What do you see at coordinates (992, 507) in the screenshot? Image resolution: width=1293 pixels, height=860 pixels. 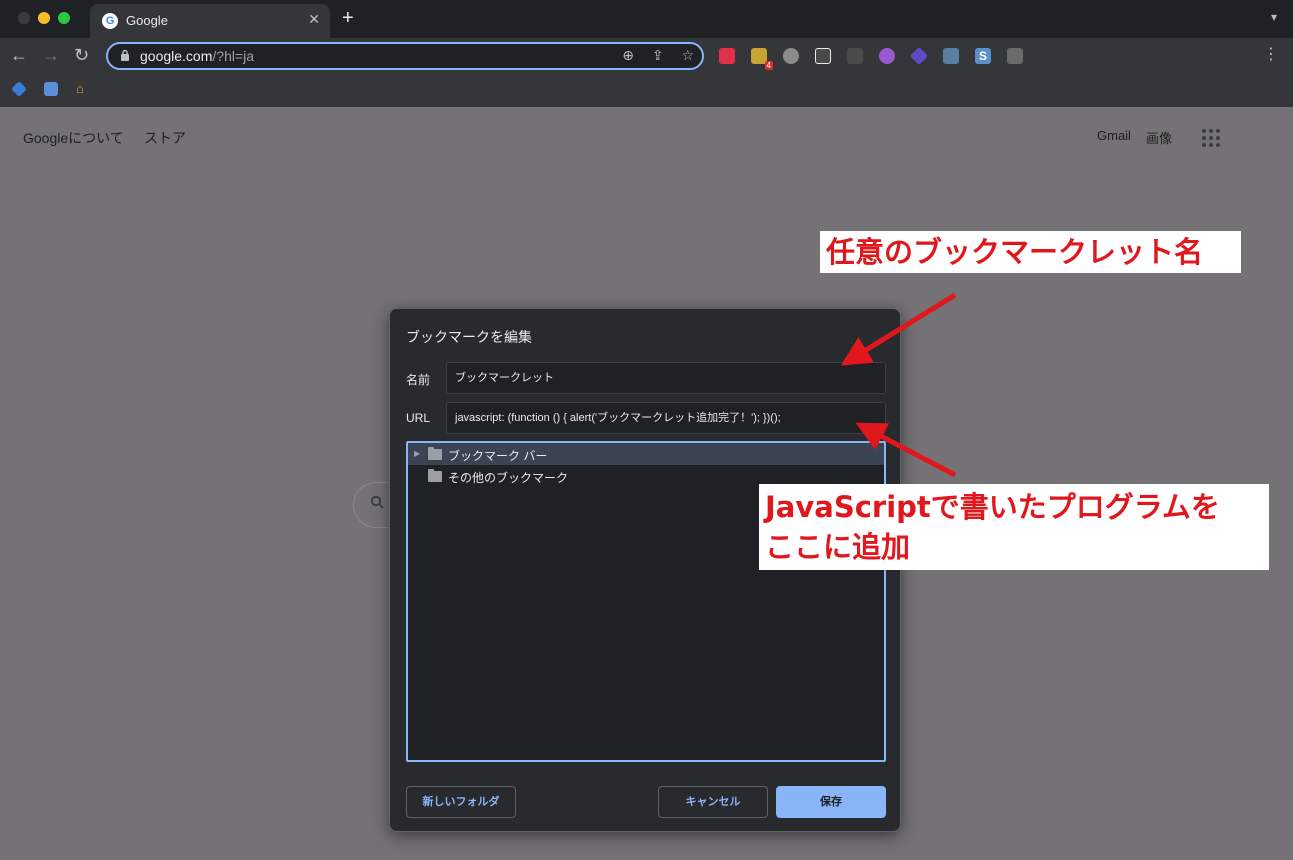 I see `url-callout-line1: JavaScriptで書いたプログラムを` at bounding box center [992, 507].